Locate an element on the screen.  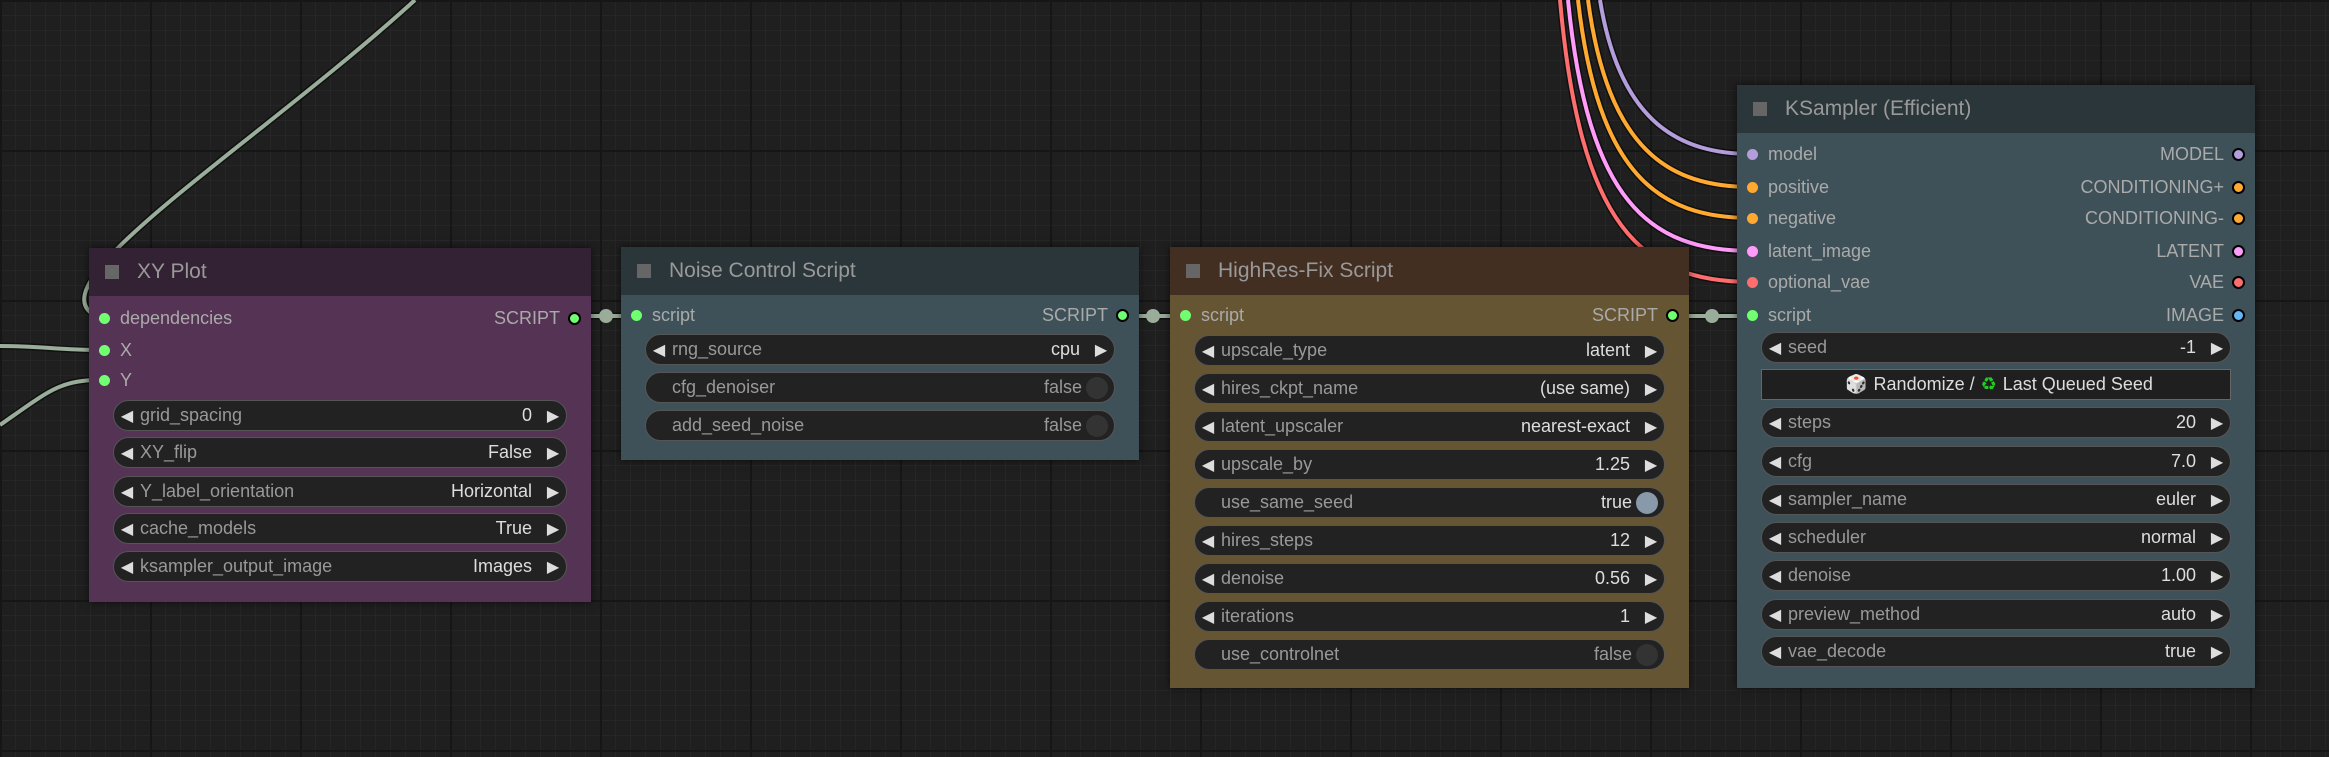
input-slot-optional_vae: optional_vae is located at coordinates (1803, 282).